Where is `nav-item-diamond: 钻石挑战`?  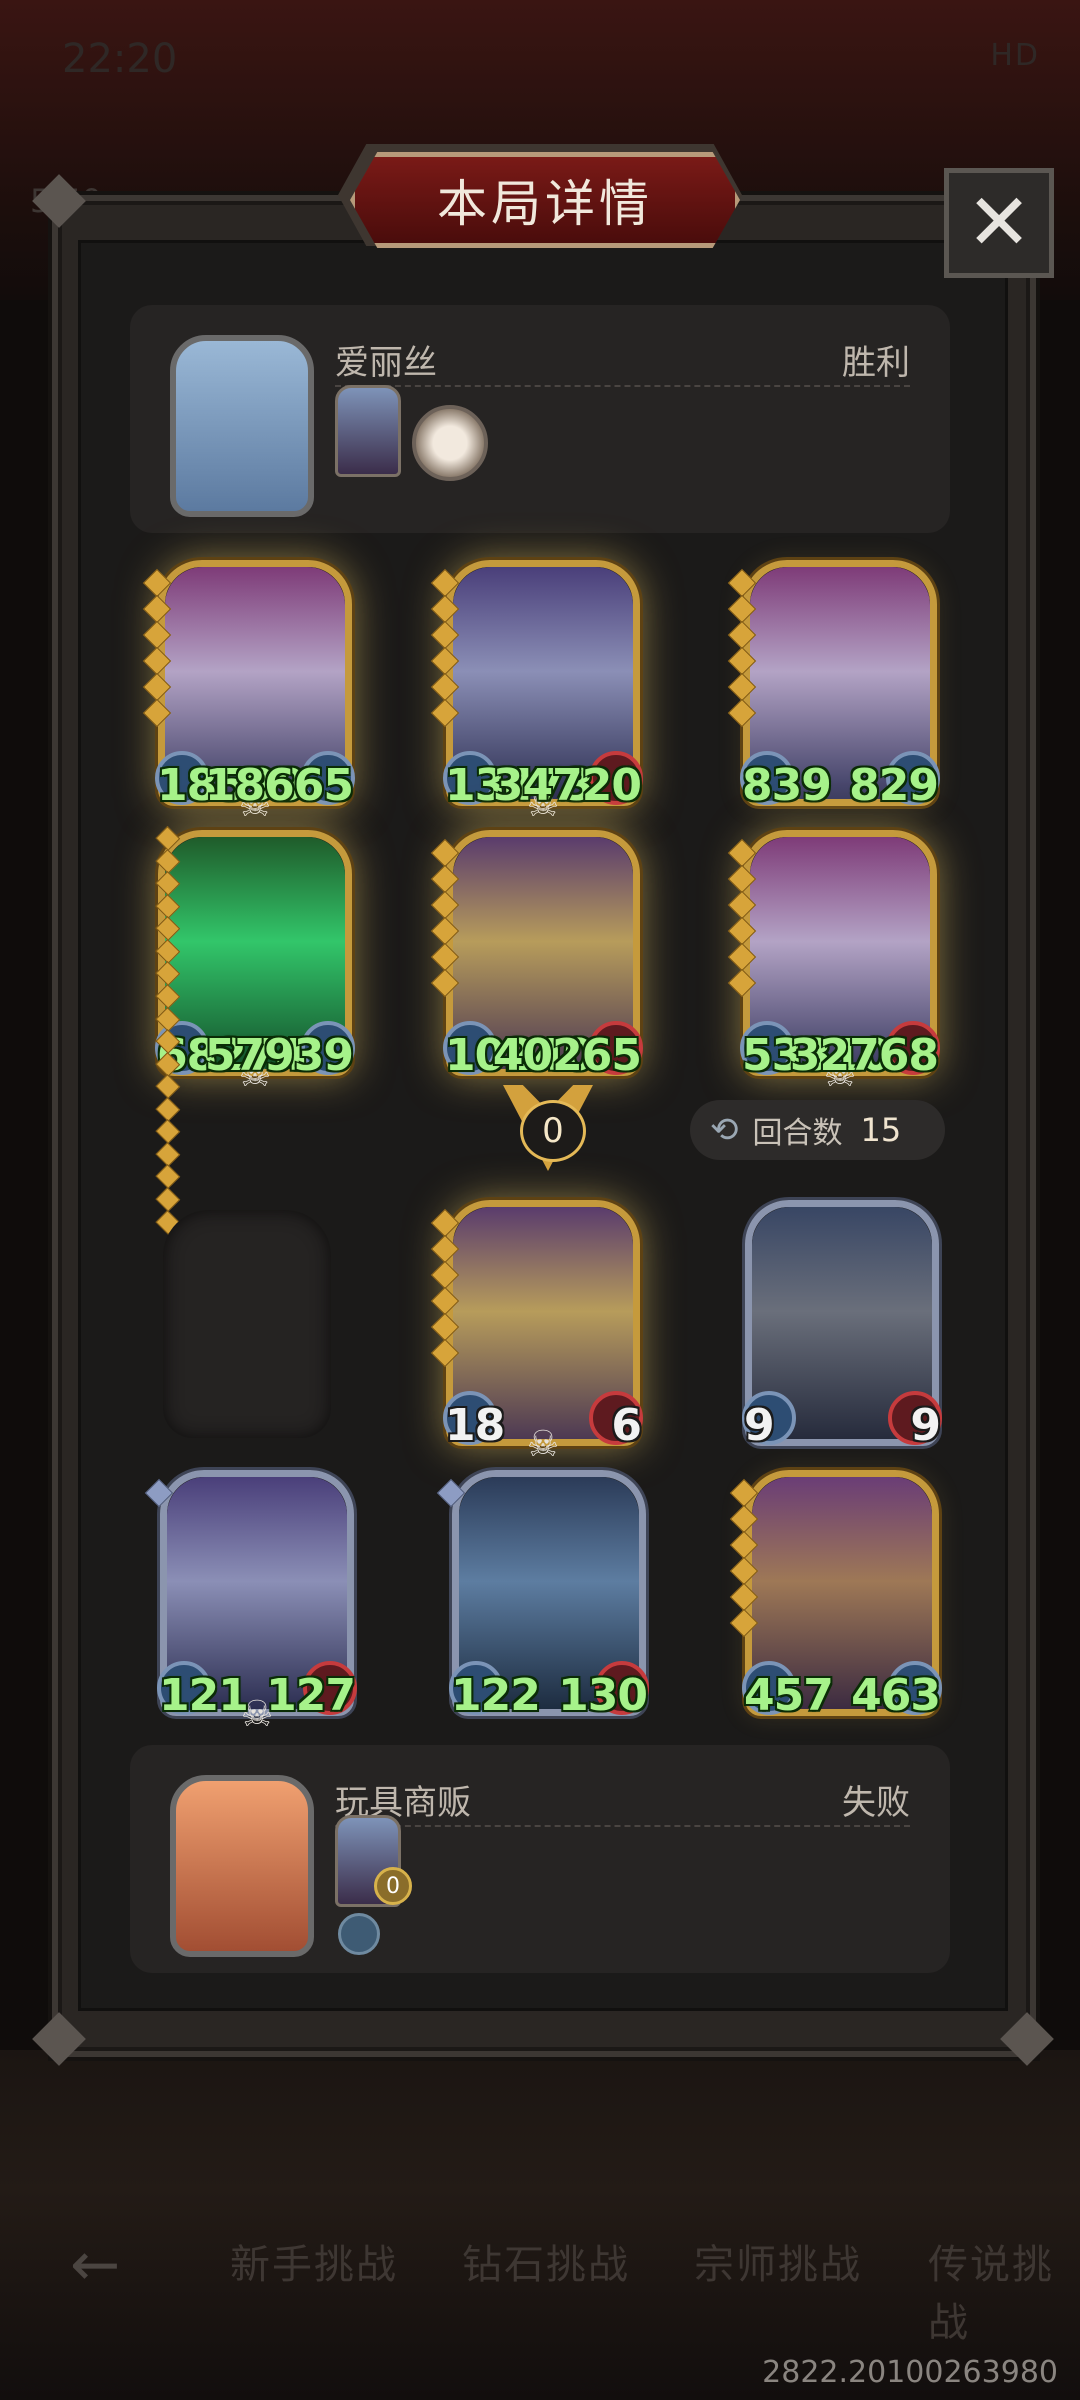
nav-item-diamond: 钻石挑战 is located at coordinates (546, 2261).